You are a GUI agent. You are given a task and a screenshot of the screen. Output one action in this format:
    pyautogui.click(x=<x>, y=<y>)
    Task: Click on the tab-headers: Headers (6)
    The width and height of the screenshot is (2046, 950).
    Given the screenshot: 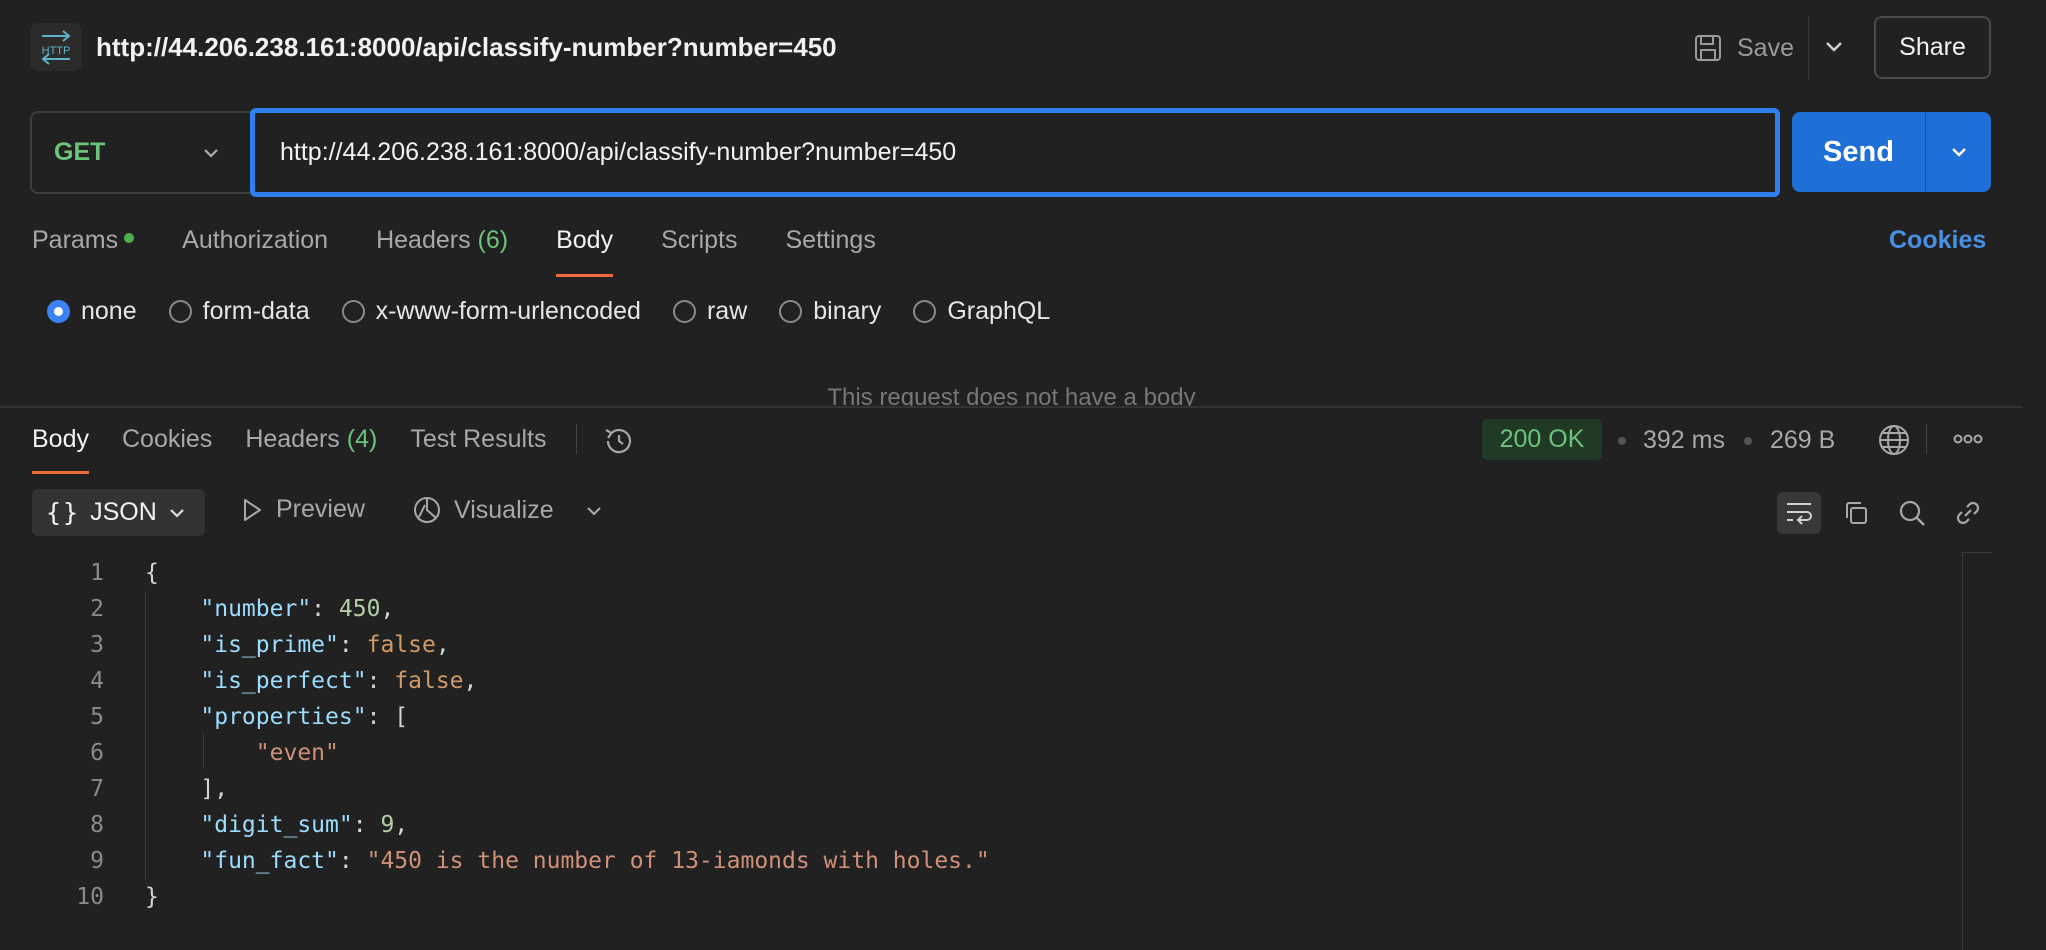 What is the action you would take?
    pyautogui.click(x=442, y=251)
    